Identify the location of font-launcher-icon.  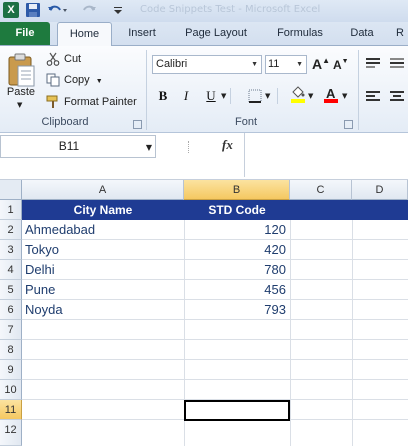
(348, 124).